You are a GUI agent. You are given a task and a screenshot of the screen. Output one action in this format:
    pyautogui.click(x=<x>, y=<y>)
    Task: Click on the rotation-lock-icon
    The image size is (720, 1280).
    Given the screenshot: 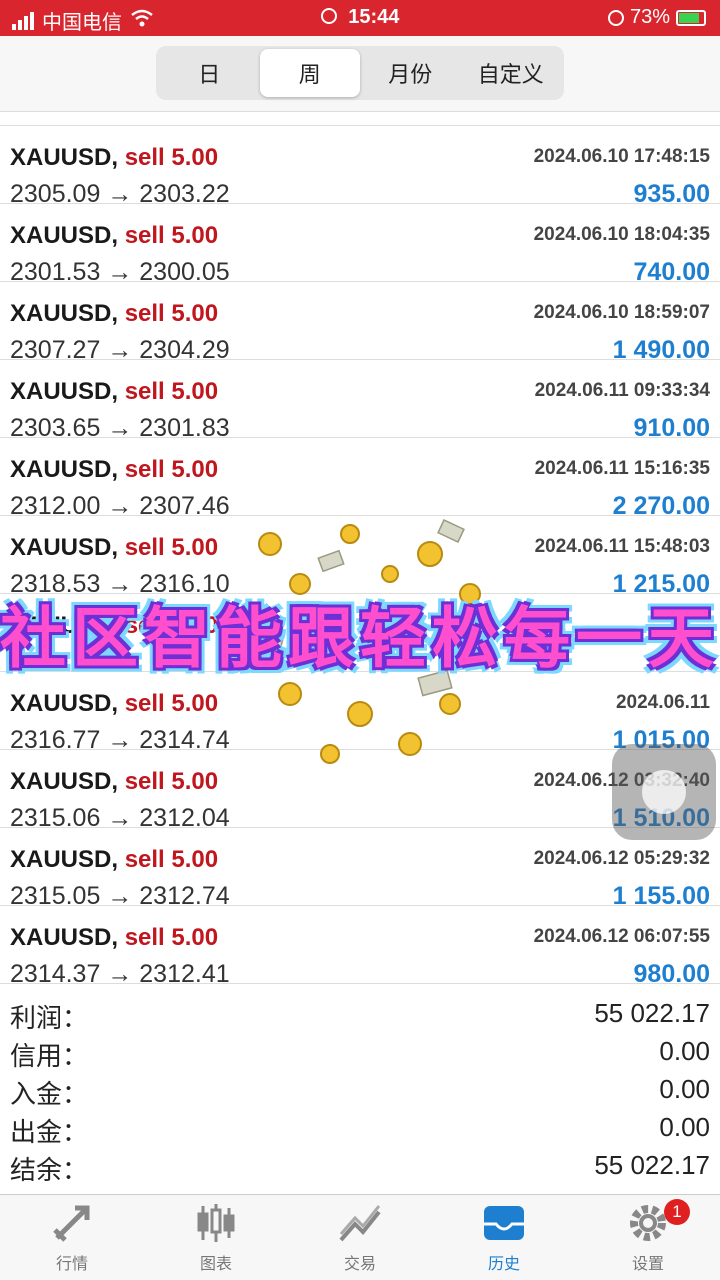 What is the action you would take?
    pyautogui.click(x=615, y=17)
    